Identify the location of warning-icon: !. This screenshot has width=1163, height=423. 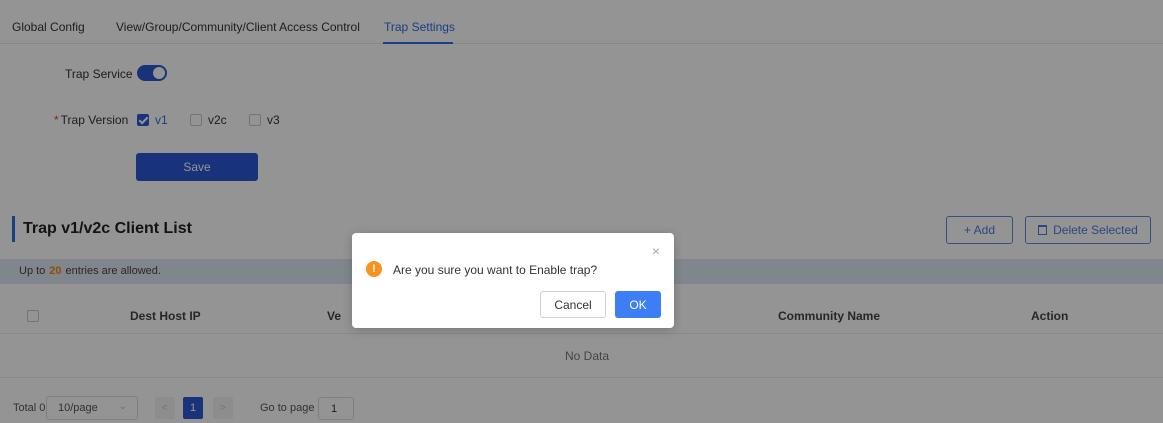
(374, 269).